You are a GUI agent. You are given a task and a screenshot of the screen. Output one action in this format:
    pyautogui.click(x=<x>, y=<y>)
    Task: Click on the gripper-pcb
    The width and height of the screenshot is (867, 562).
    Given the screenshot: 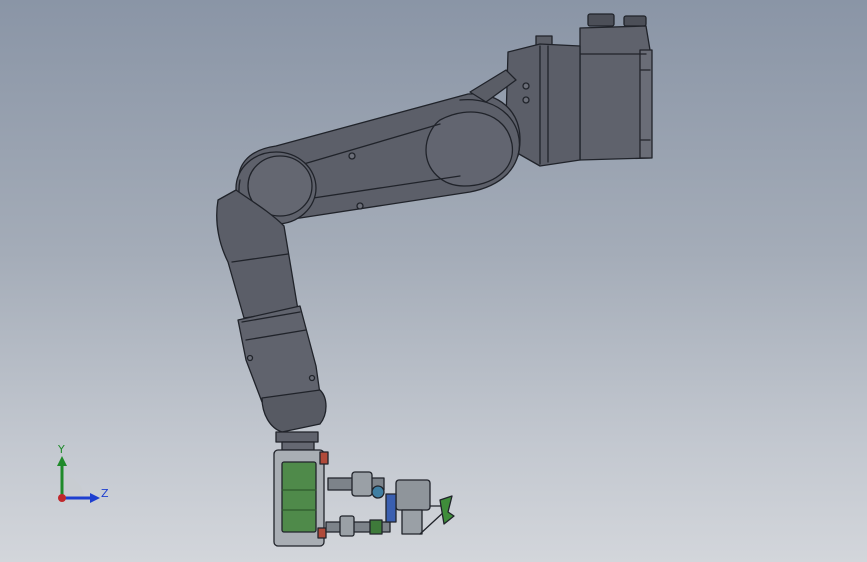 What is the action you would take?
    pyautogui.click(x=299, y=497)
    